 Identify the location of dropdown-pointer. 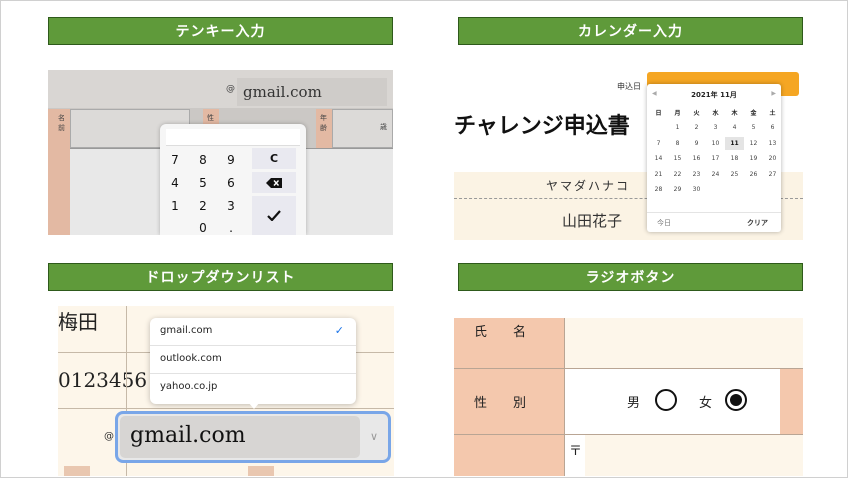
(254, 405).